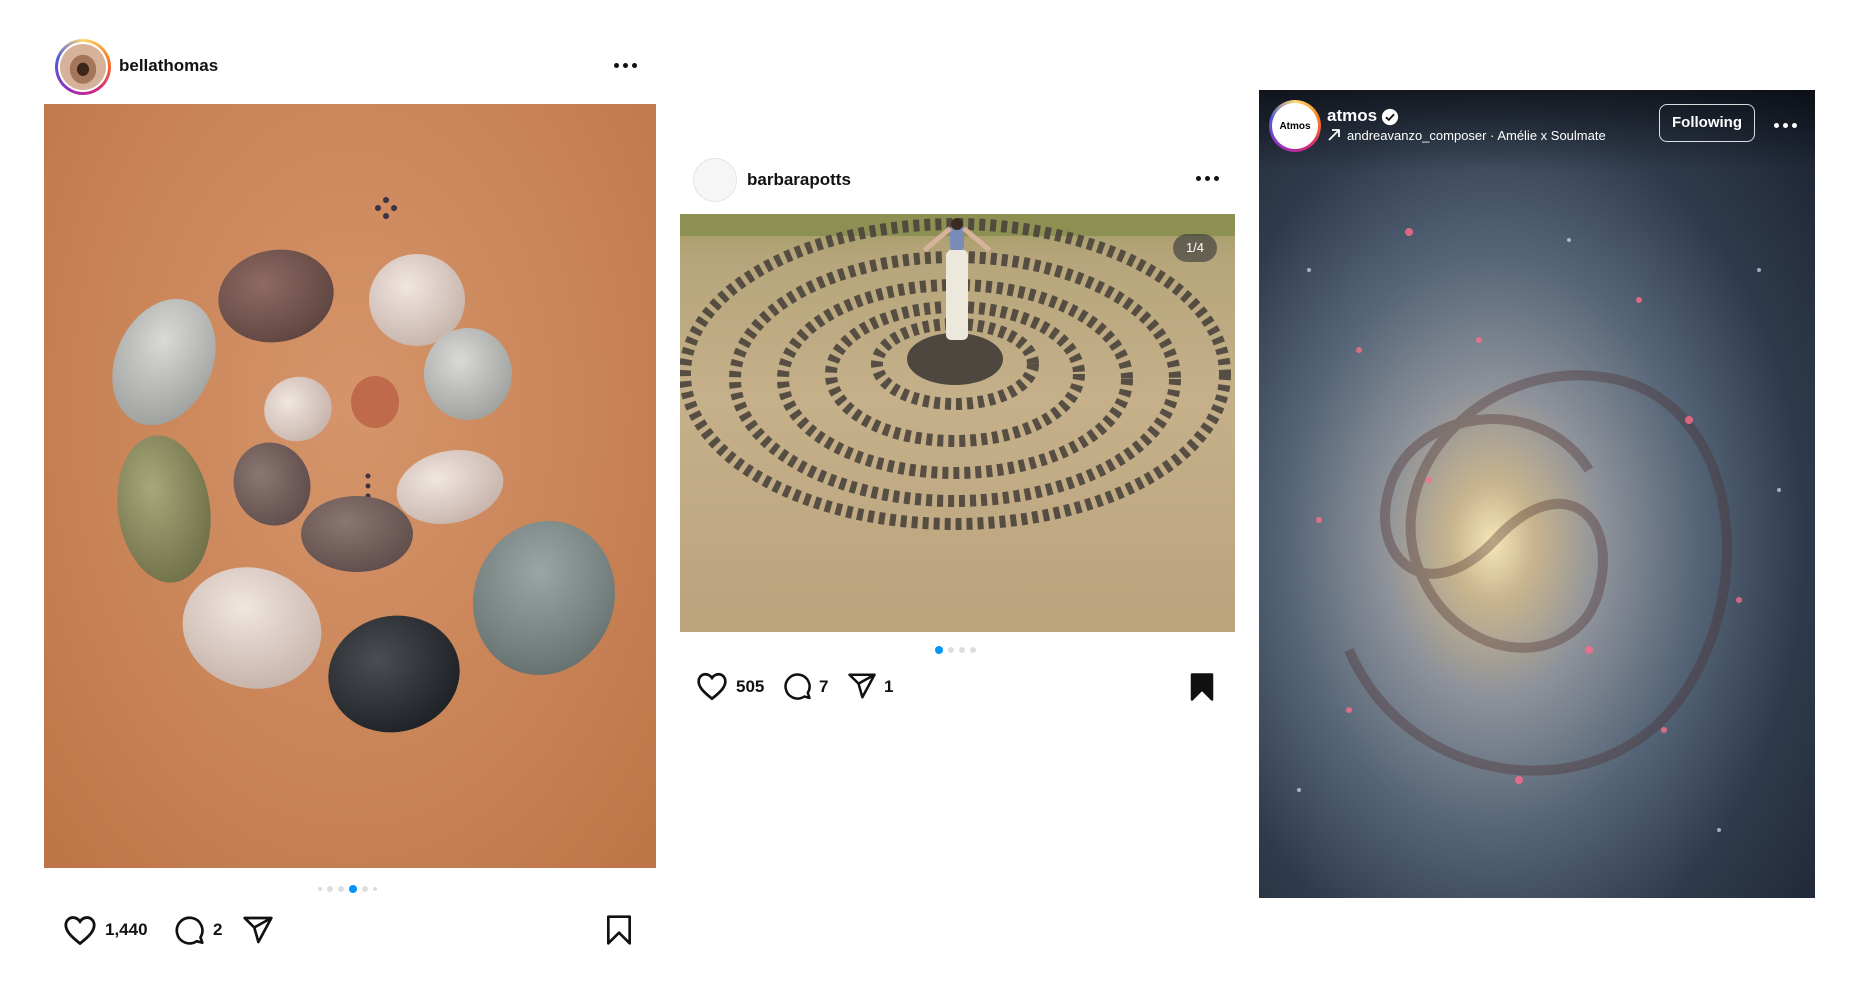  I want to click on avatar-logo-text: Atmos, so click(1295, 126).